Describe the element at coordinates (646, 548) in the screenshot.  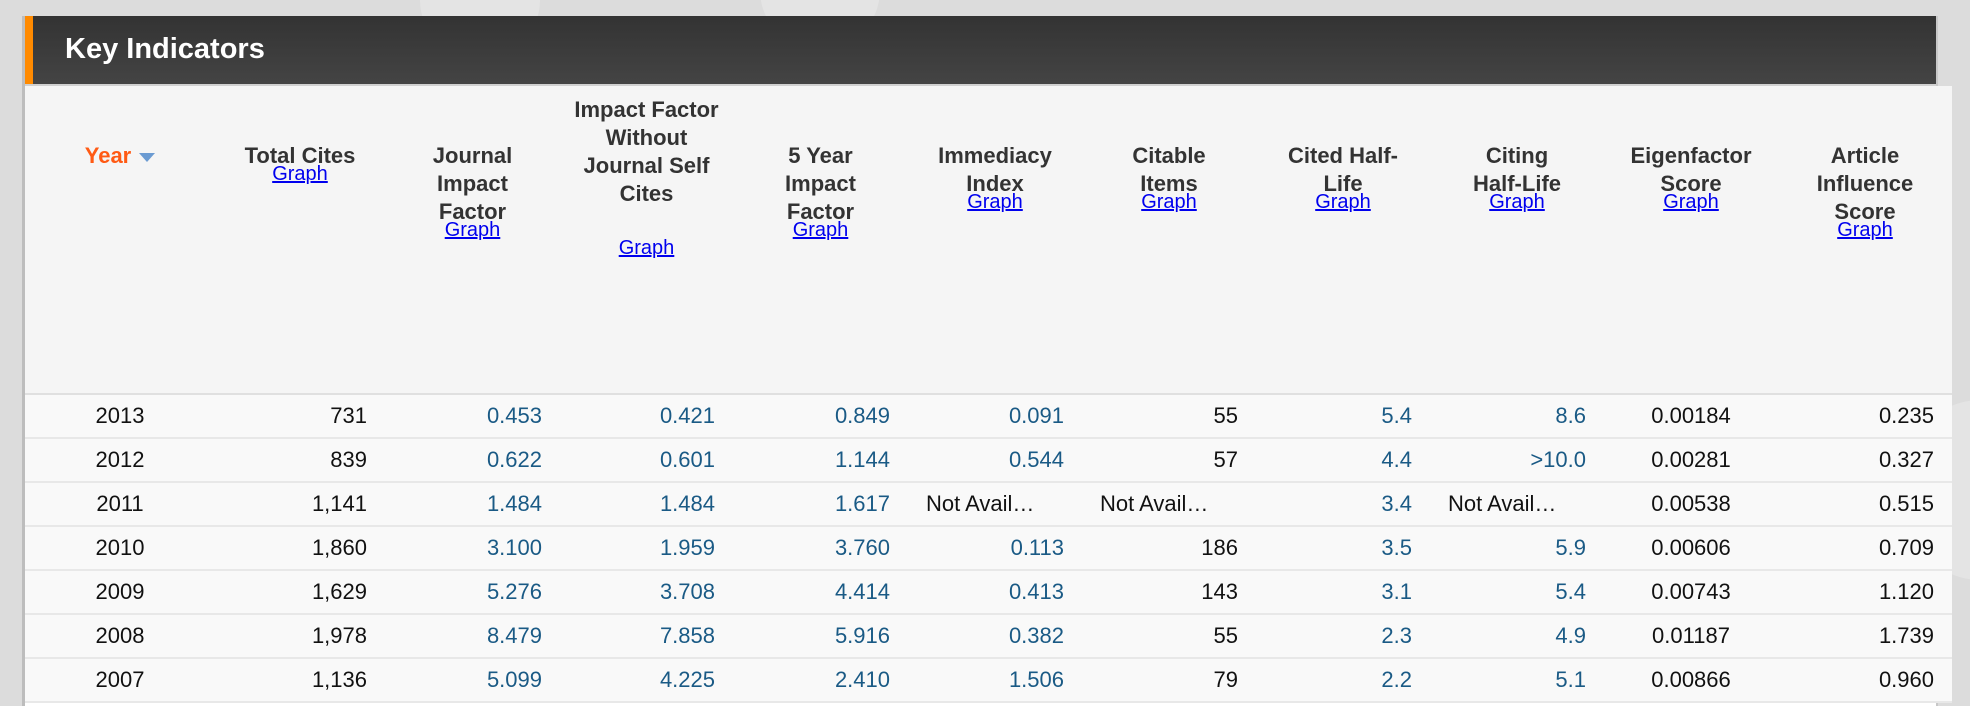
I see `cell-jif-no-self: 1.959` at that location.